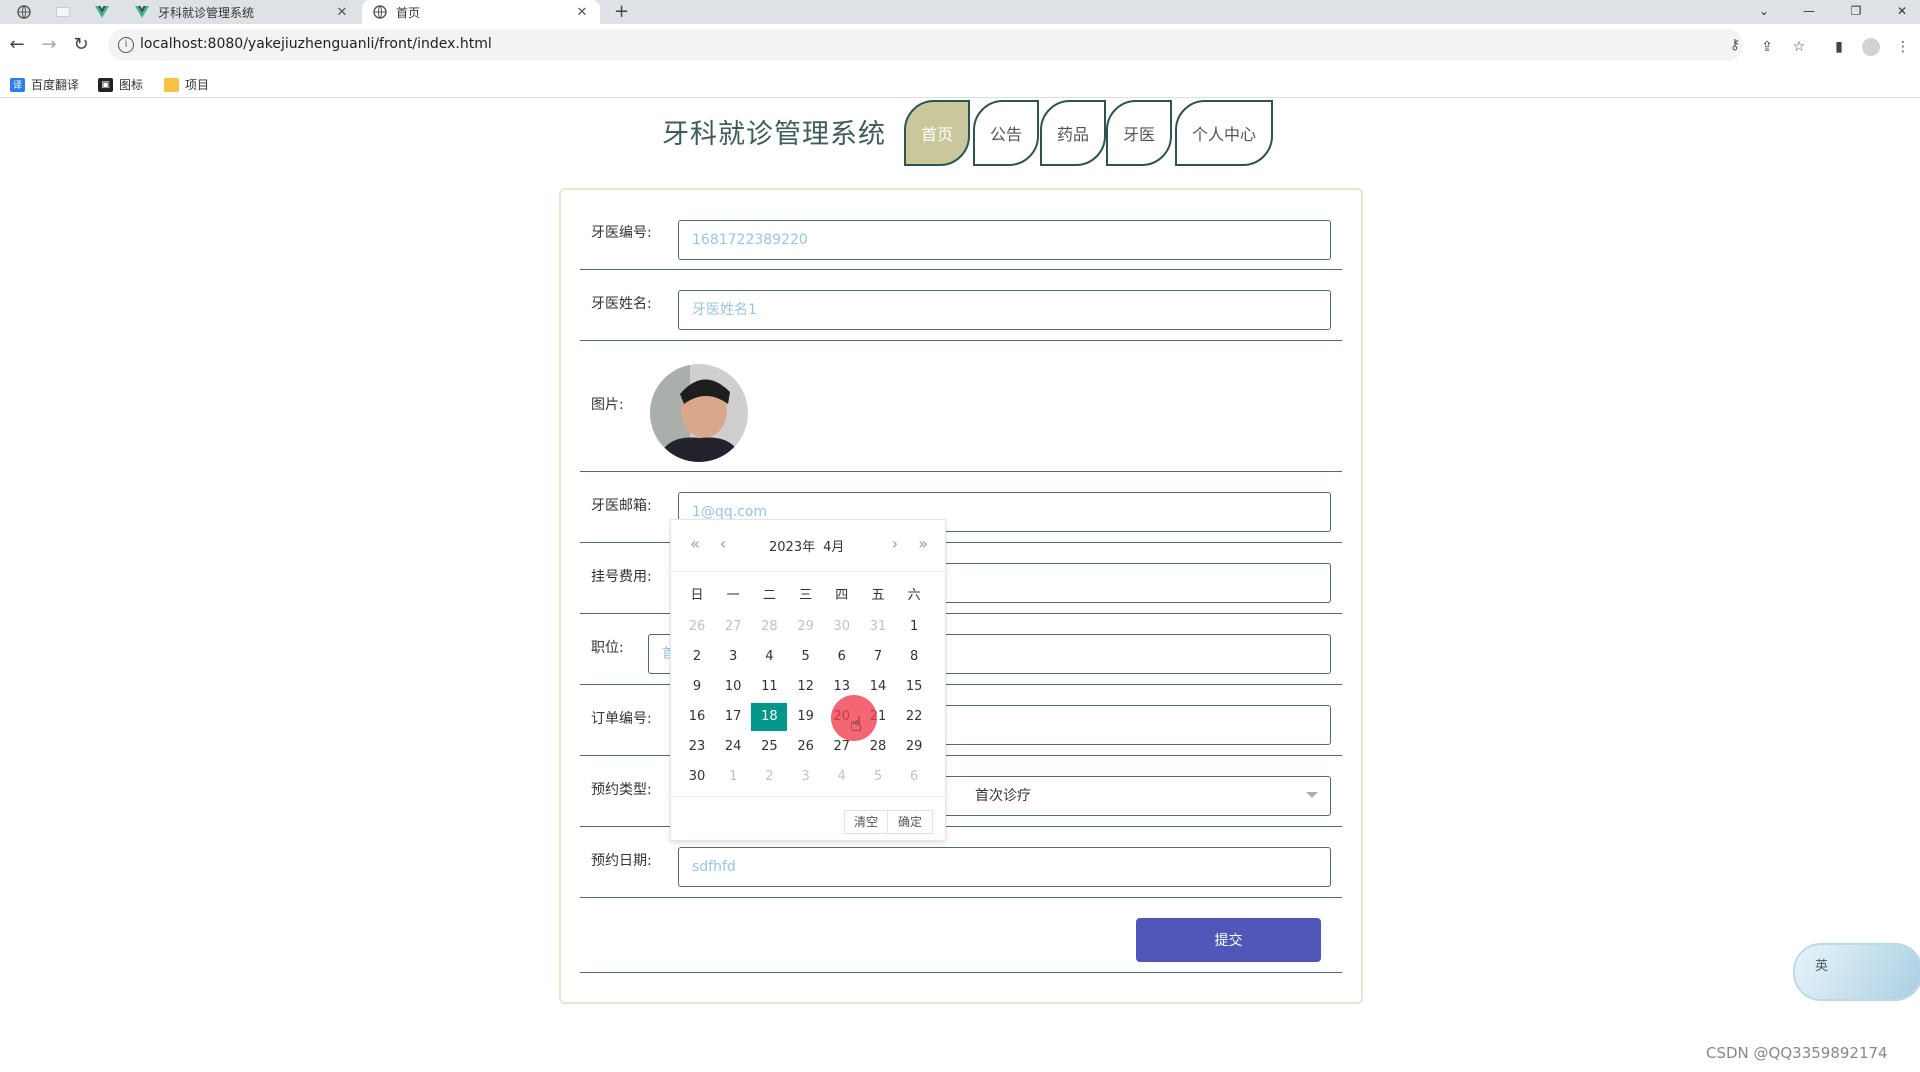 This screenshot has width=1920, height=1072. Describe the element at coordinates (914, 657) in the screenshot. I see `calendar-day: 8` at that location.